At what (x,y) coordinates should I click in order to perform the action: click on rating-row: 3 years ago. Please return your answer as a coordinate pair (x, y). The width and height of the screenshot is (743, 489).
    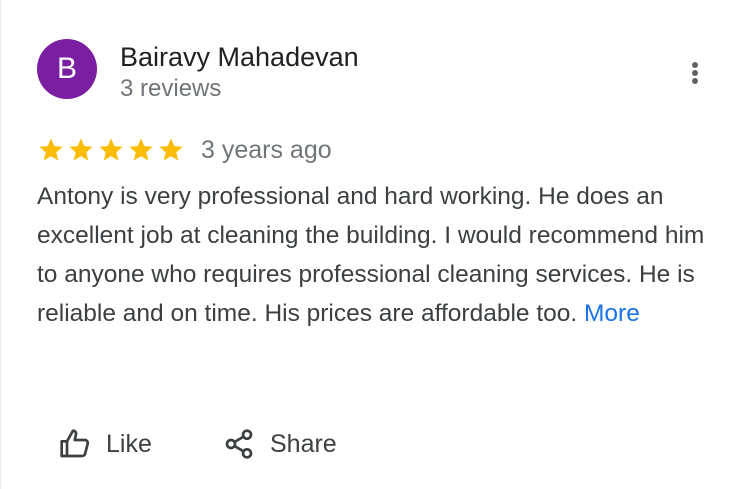
    Looking at the image, I should click on (184, 150).